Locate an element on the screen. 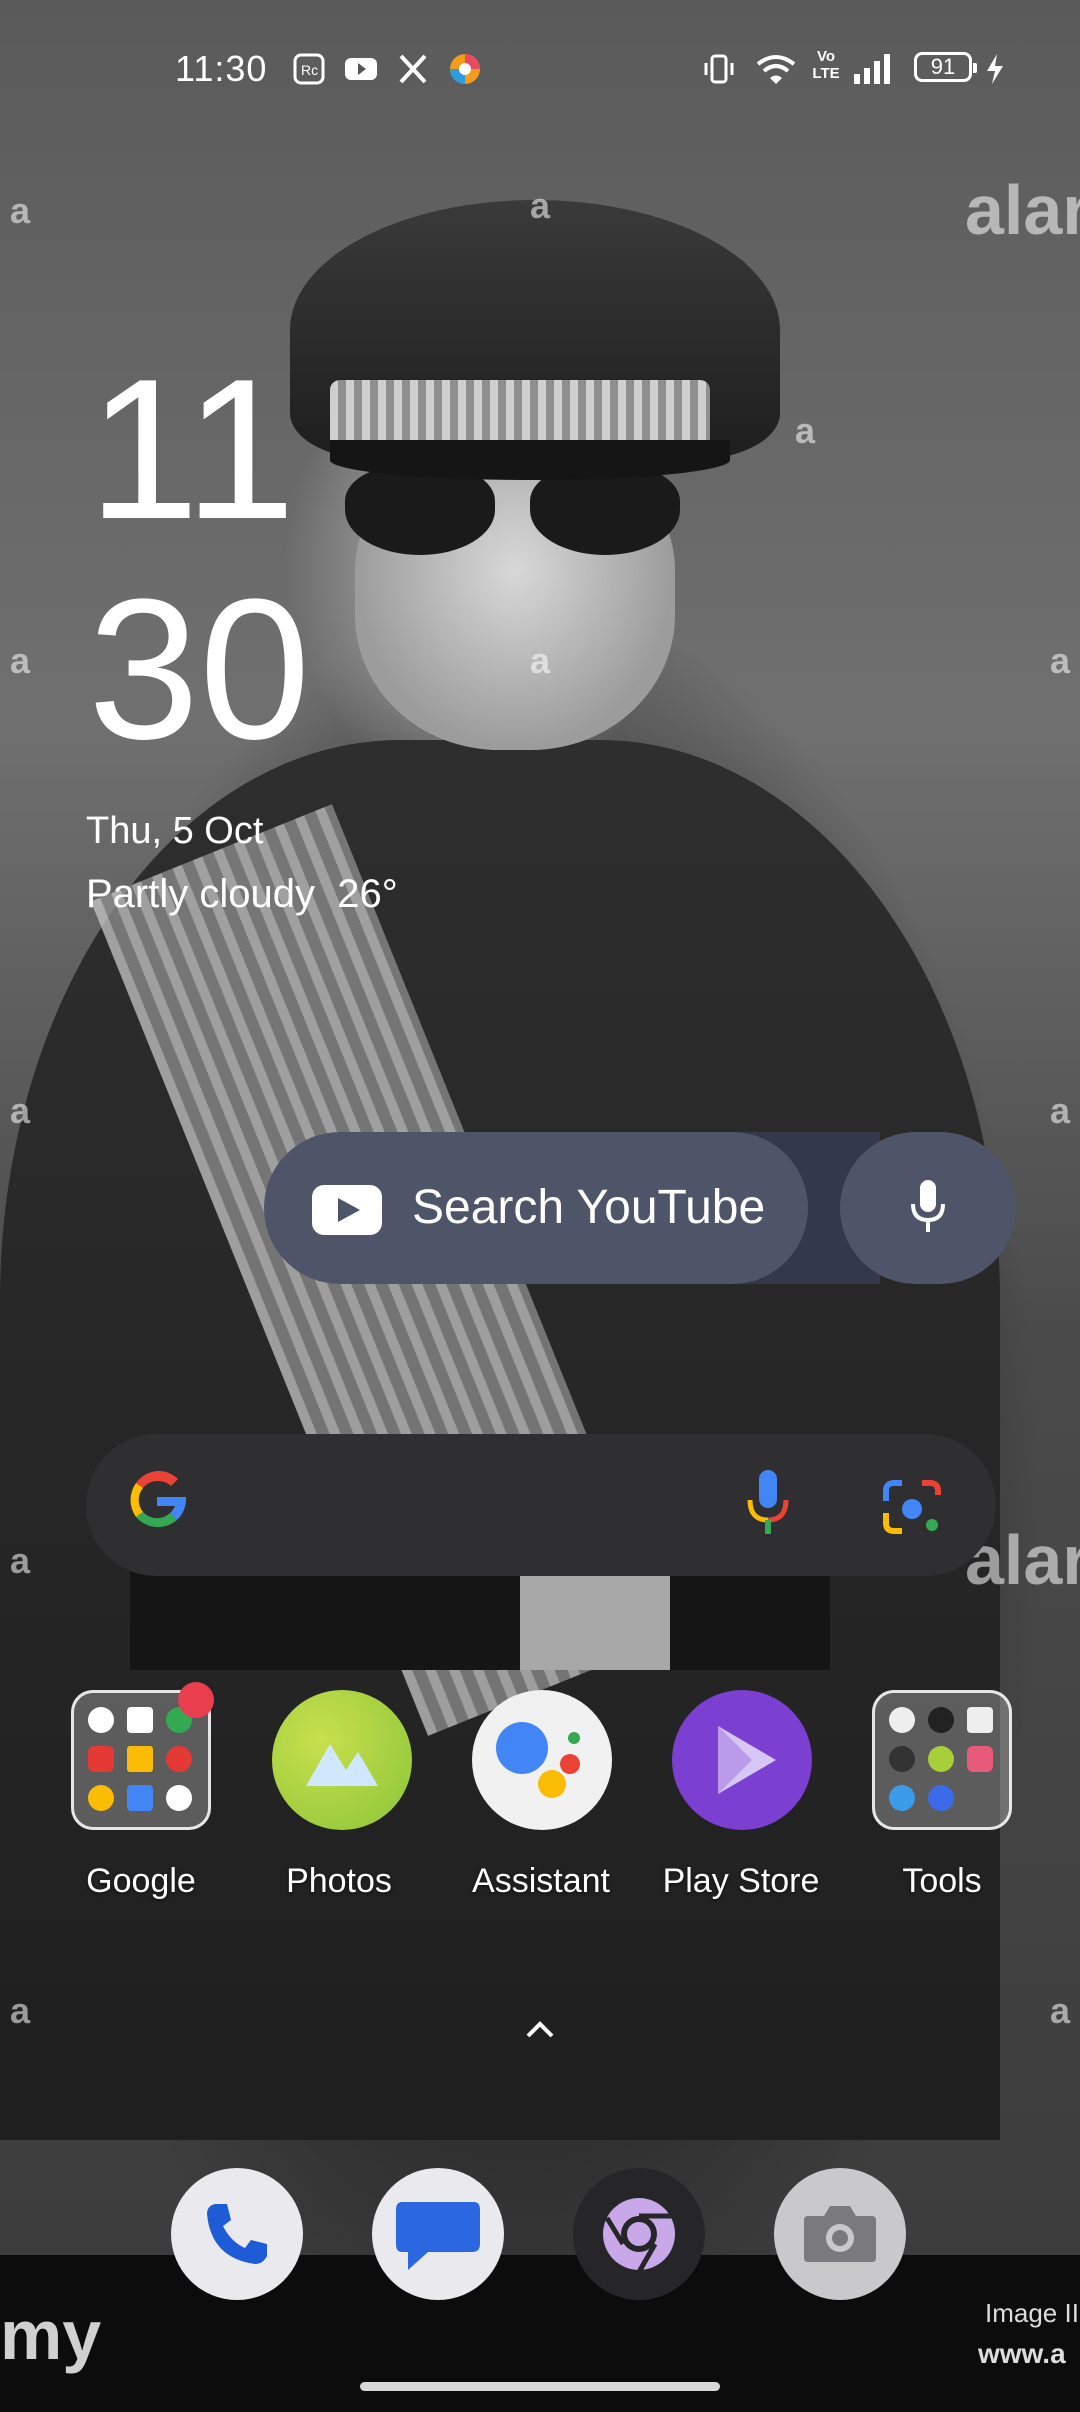  photos-app-icon is located at coordinates (342, 1760).